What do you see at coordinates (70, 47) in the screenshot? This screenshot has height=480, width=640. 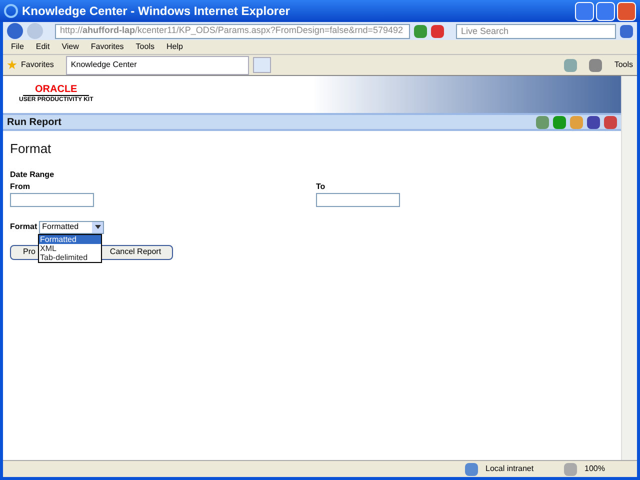 I see `menu-item: View` at bounding box center [70, 47].